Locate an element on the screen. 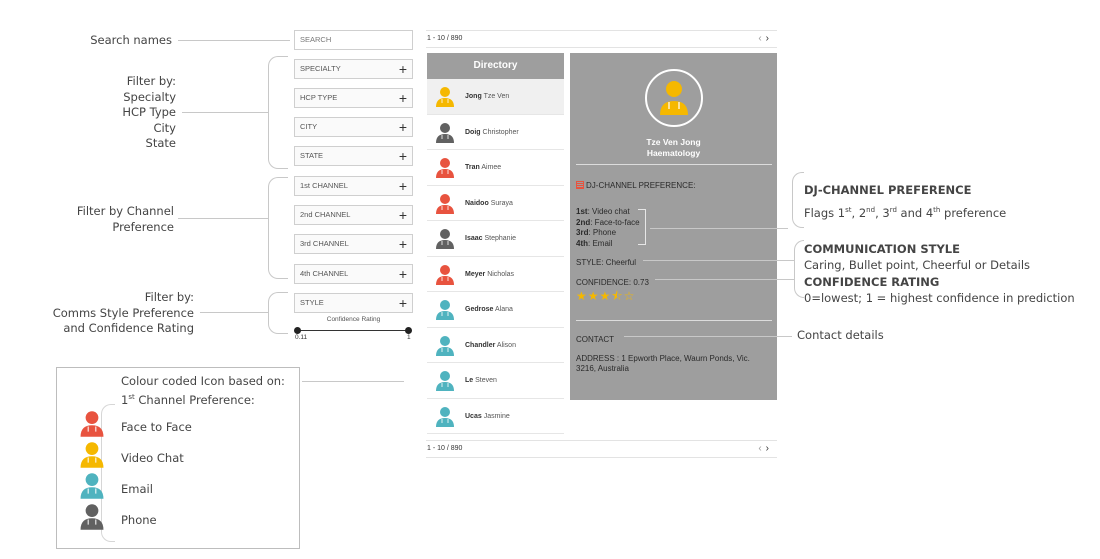 This screenshot has height=559, width=1100. directory-row: Chandler Alison is located at coordinates (495, 345).